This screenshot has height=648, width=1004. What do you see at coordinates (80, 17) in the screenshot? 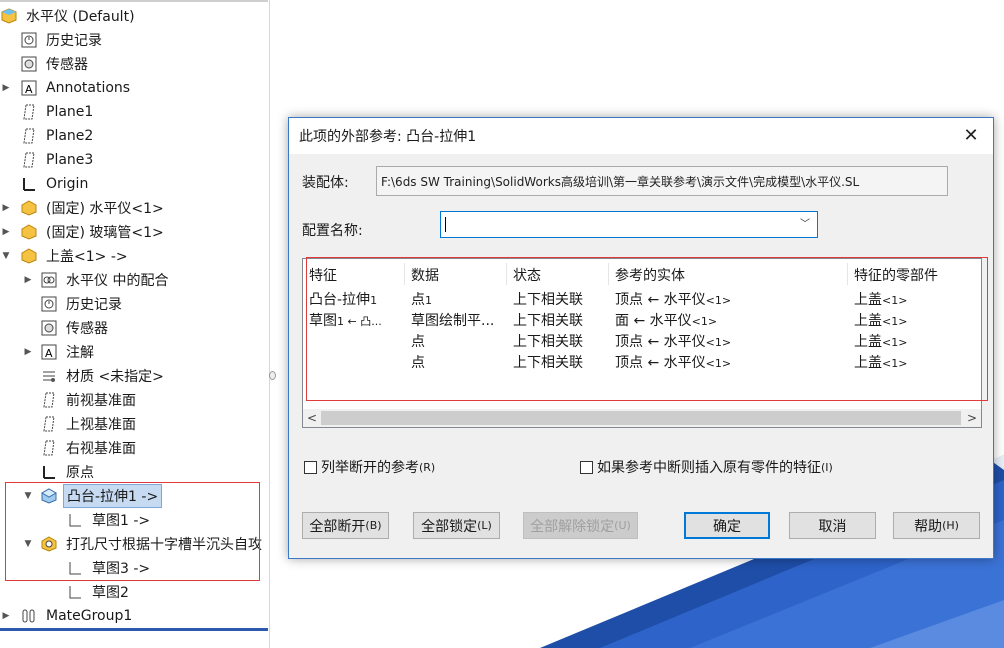
I see `tree-root-label: 水平仪 (Default)` at bounding box center [80, 17].